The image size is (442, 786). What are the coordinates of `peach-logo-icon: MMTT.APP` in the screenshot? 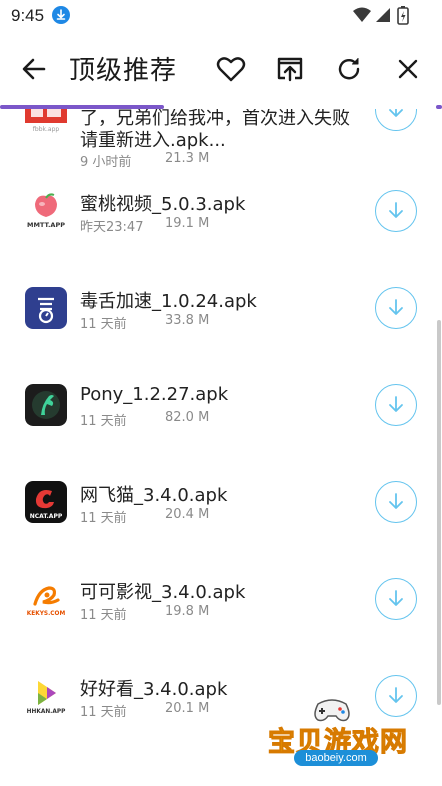 It's located at (46, 211).